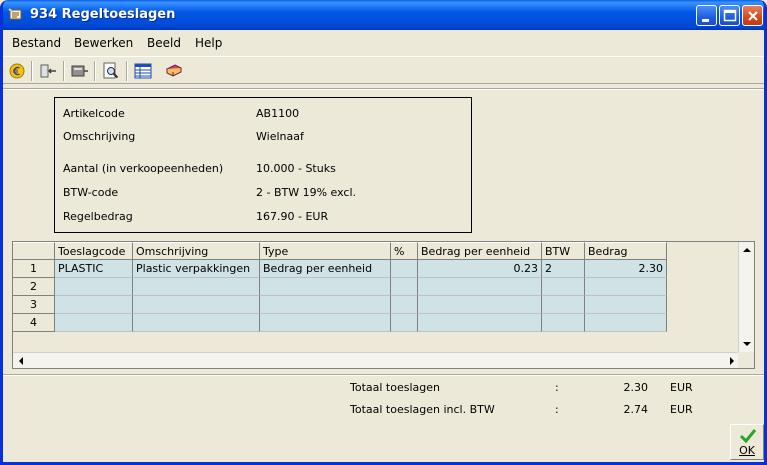  I want to click on scroll-down-icon, so click(747, 344).